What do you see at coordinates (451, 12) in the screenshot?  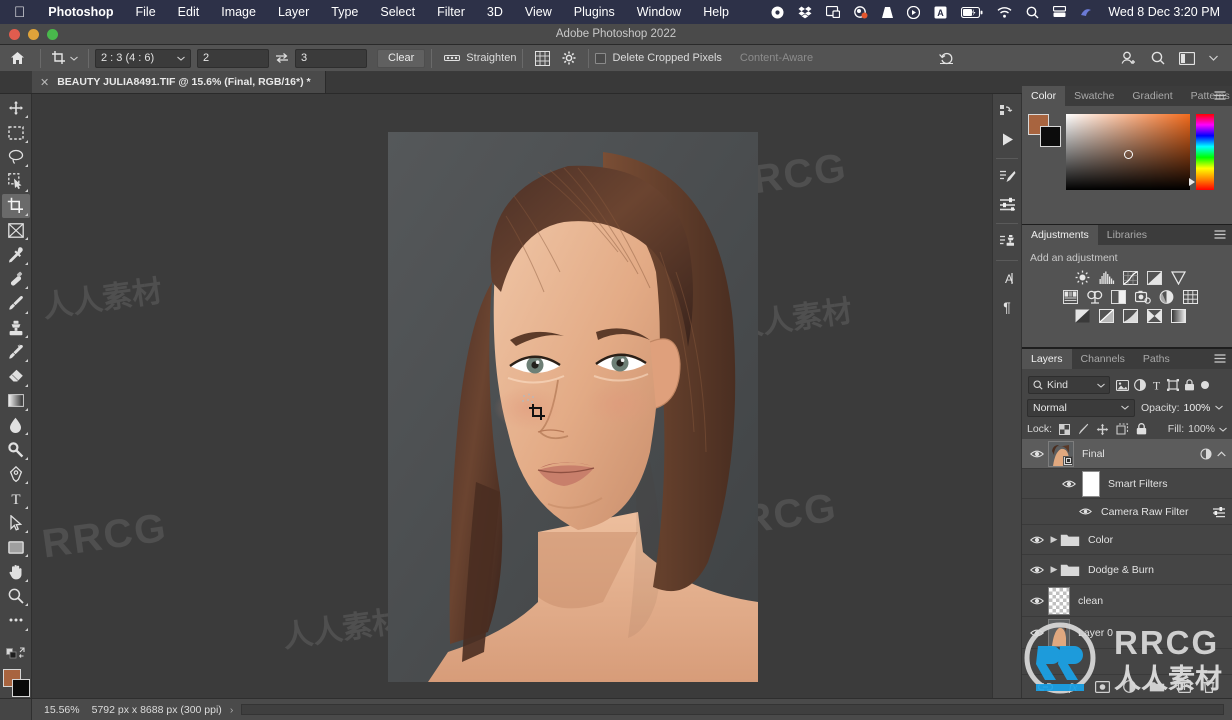 I see `menu-item-filter: Filter` at bounding box center [451, 12].